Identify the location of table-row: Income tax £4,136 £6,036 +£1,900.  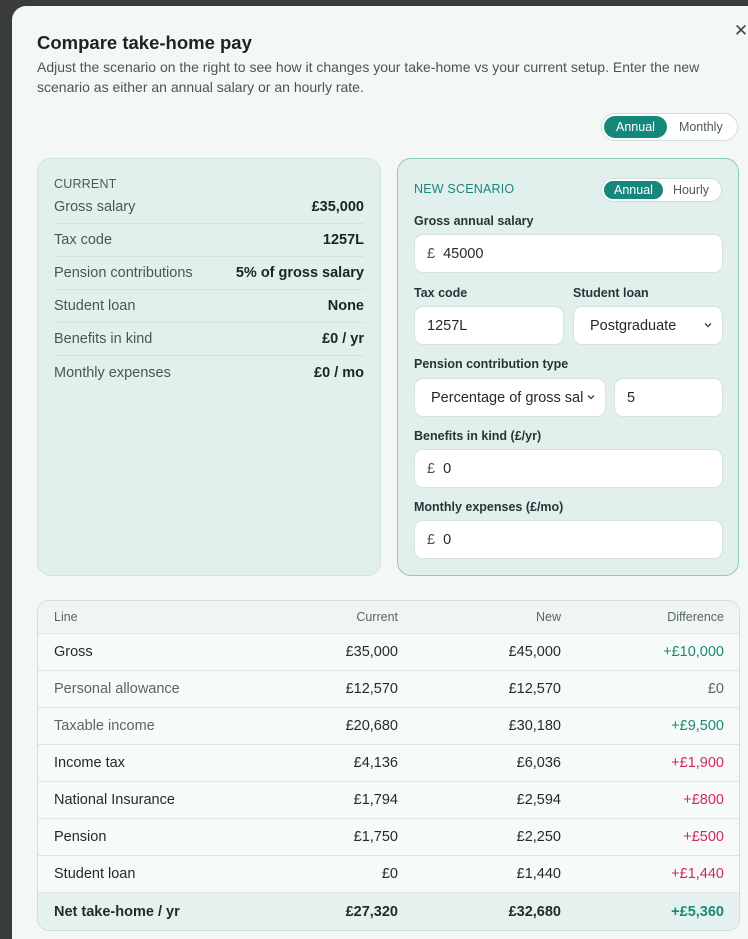
(388, 763).